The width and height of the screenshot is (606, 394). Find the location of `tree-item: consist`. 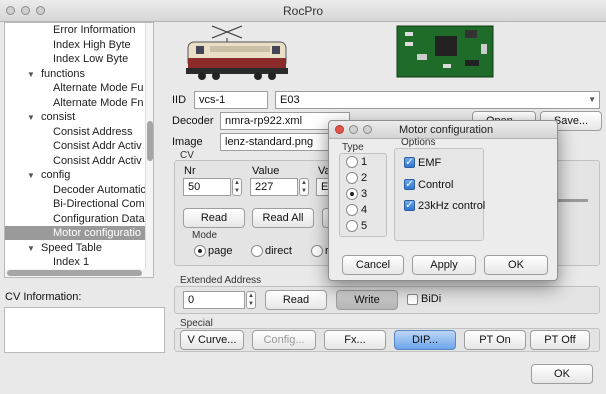

tree-item: consist is located at coordinates (58, 117).